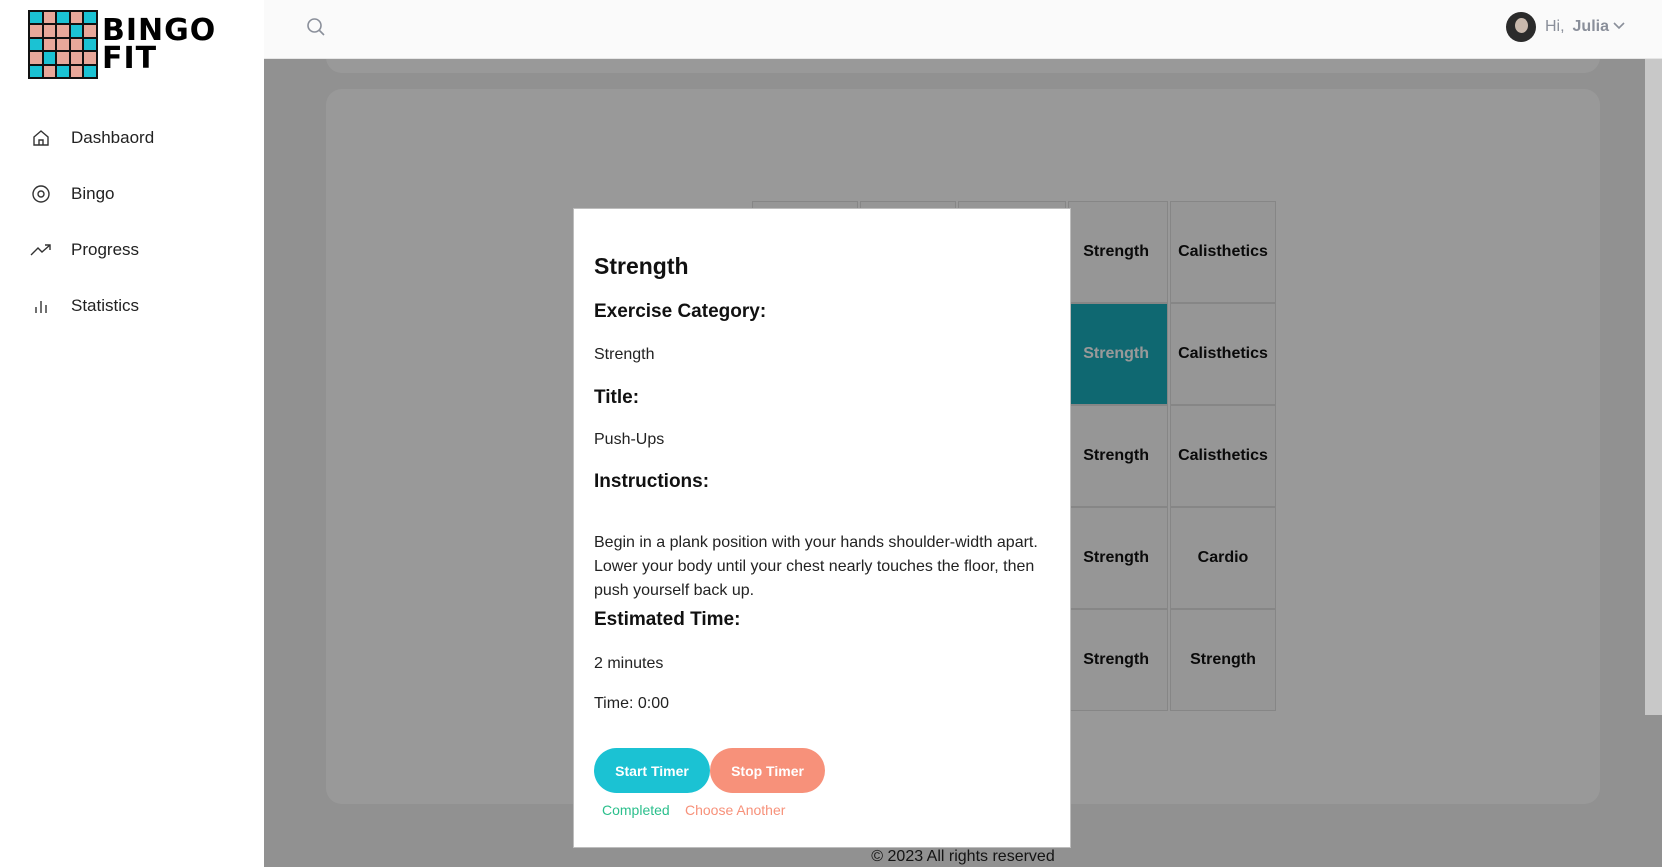 Image resolution: width=1662 pixels, height=867 pixels. Describe the element at coordinates (767, 770) in the screenshot. I see `stop-timer-button: Stop Timer` at that location.